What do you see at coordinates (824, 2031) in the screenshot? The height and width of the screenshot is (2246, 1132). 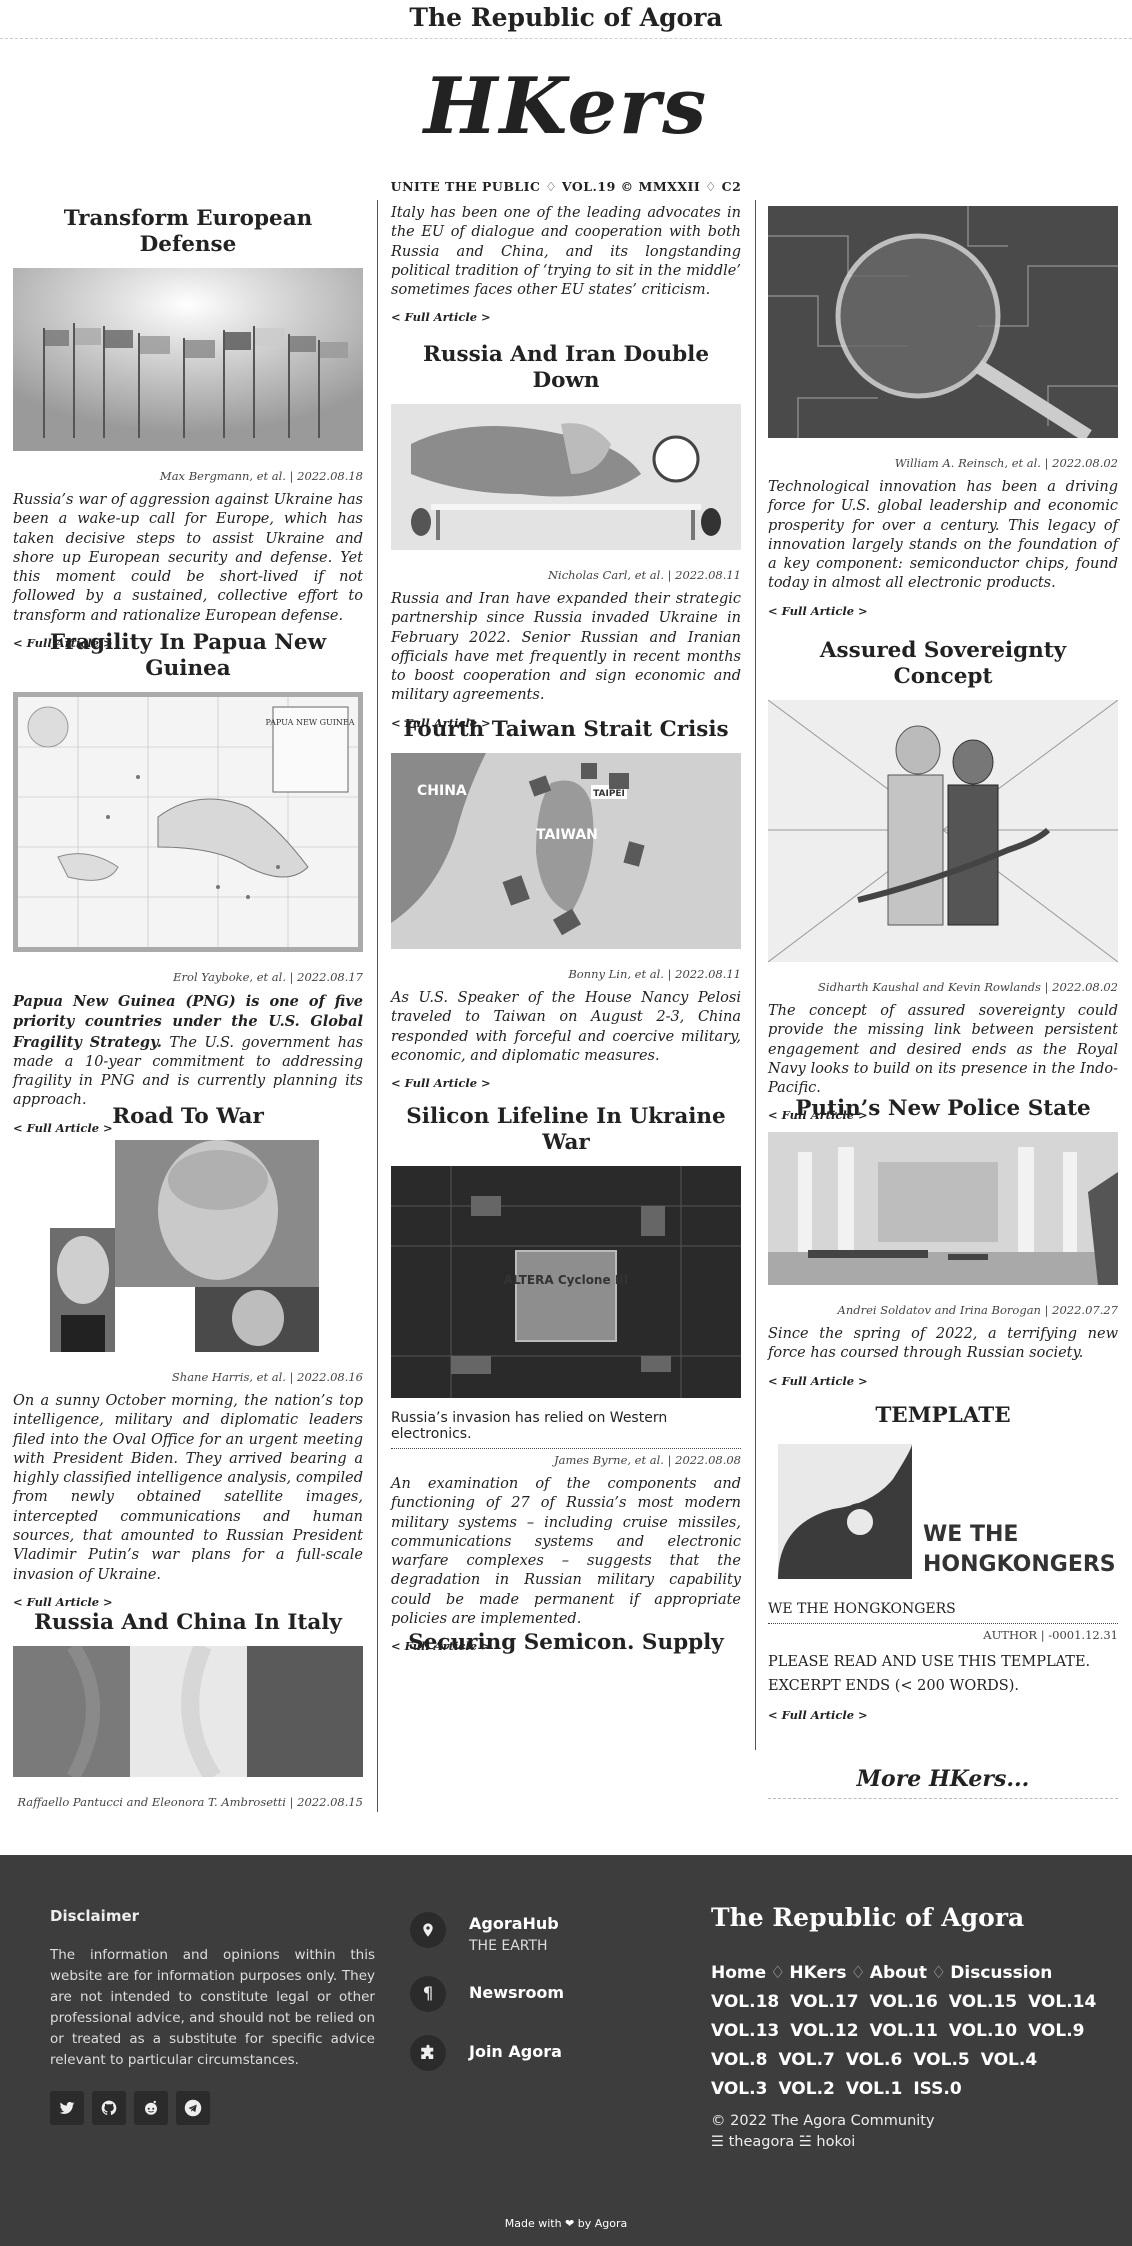 I see `volume-link: VOL.12` at bounding box center [824, 2031].